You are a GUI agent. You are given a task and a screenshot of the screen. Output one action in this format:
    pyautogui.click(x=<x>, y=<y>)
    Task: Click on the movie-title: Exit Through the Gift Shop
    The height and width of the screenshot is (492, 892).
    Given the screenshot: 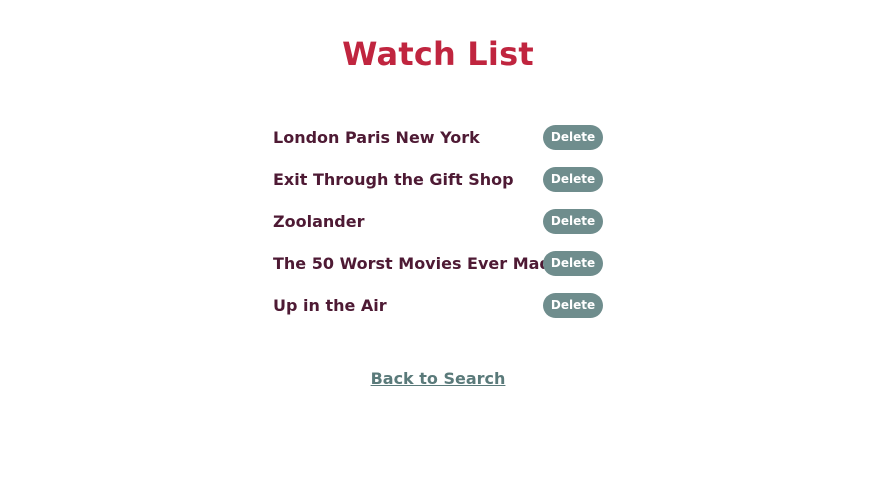 What is the action you would take?
    pyautogui.click(x=393, y=179)
    